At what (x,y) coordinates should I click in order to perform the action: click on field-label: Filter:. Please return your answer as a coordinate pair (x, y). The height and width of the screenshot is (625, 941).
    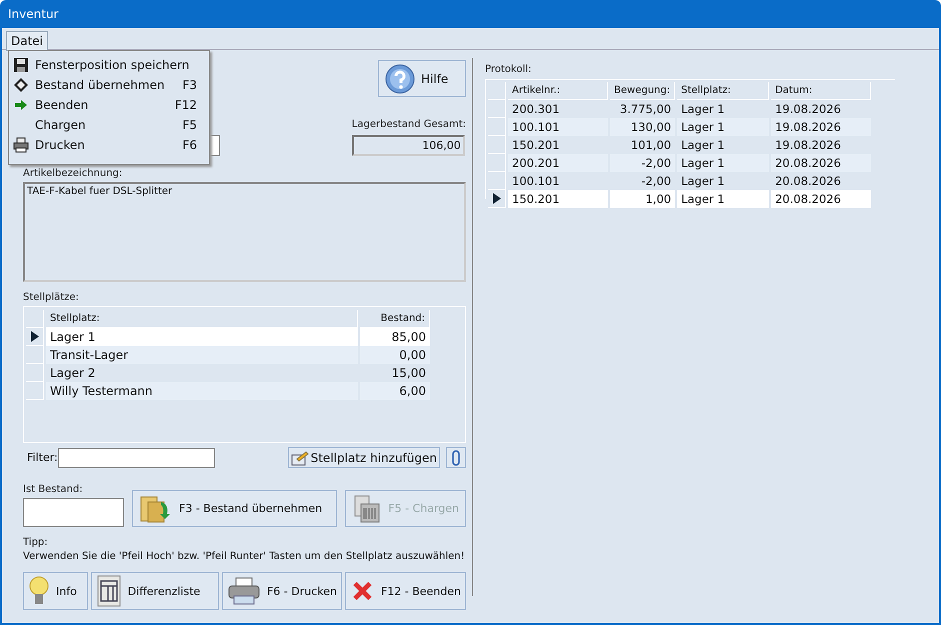
    Looking at the image, I should click on (42, 457).